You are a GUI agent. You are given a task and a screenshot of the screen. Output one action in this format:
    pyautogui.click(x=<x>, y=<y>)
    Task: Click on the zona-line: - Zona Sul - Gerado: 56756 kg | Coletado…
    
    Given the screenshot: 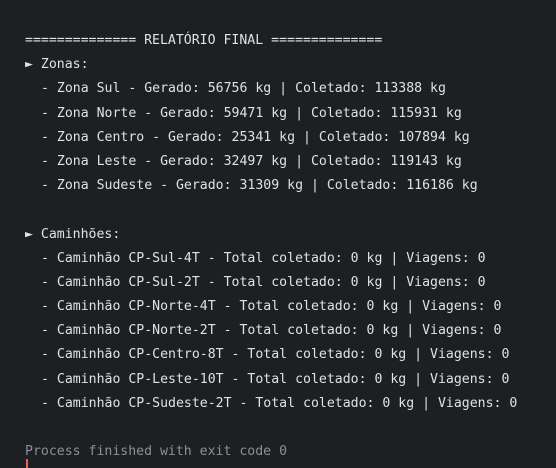 What is the action you would take?
    pyautogui.click(x=243, y=89)
    